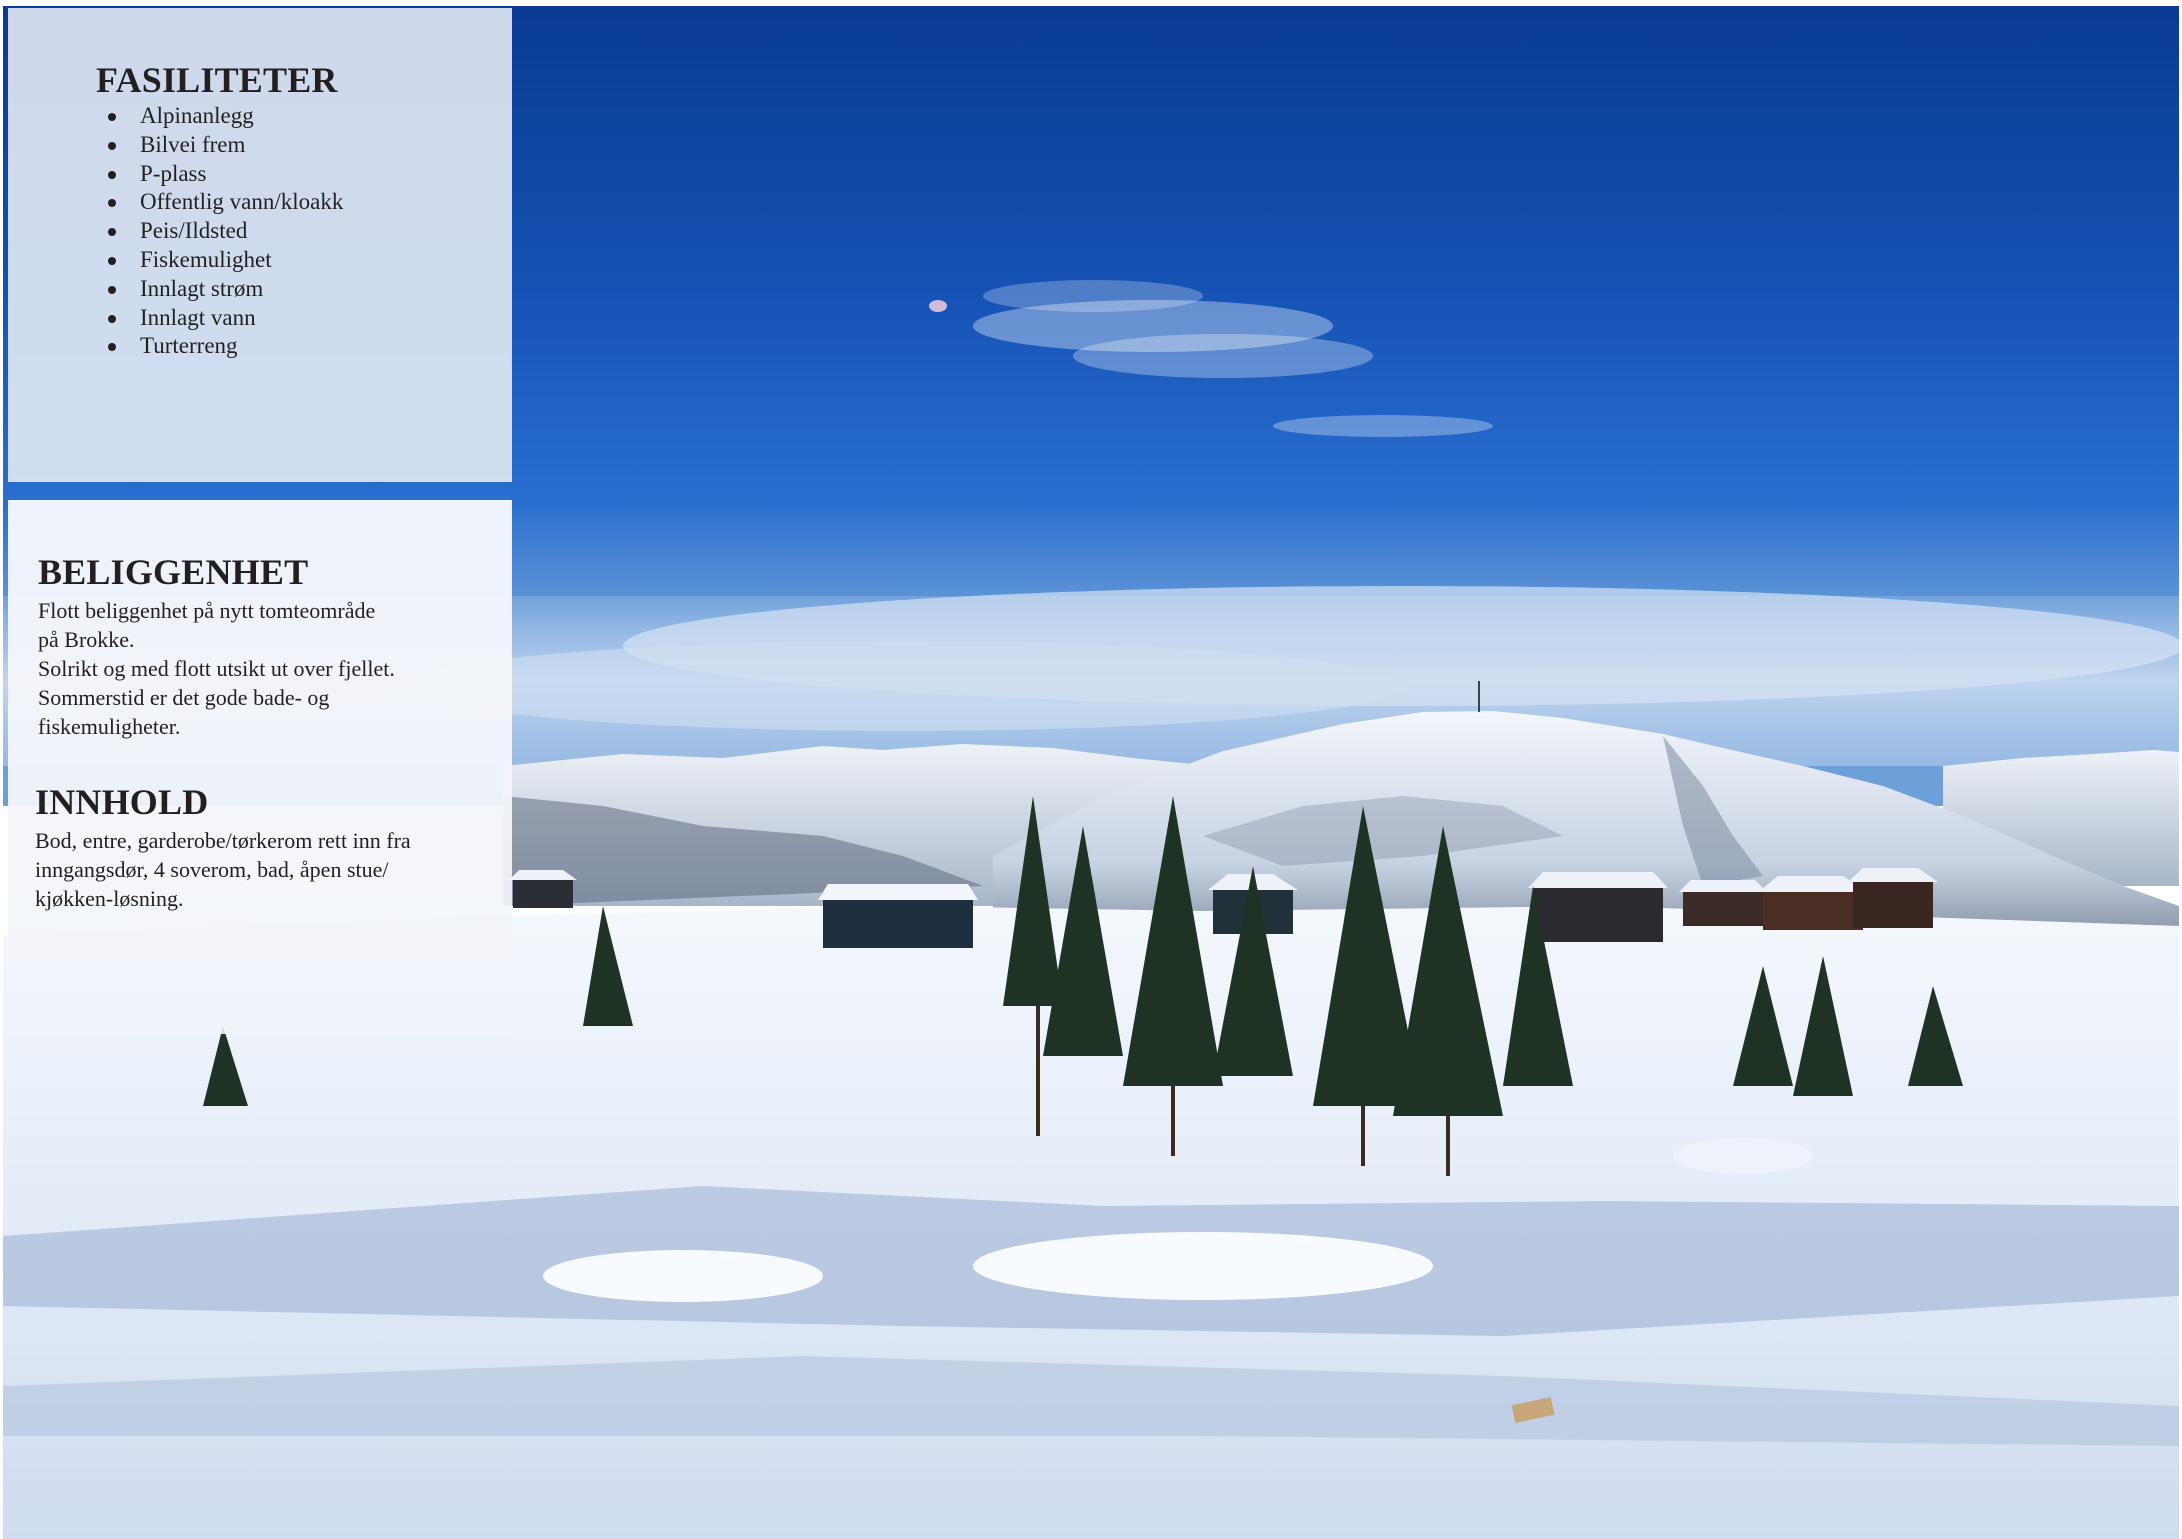 The image size is (2182, 1539). Describe the element at coordinates (304, 174) in the screenshot. I see `list-item: P-plass` at that location.